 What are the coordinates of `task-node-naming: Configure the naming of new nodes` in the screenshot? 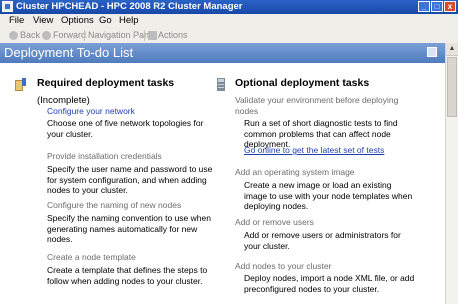 It's located at (114, 205).